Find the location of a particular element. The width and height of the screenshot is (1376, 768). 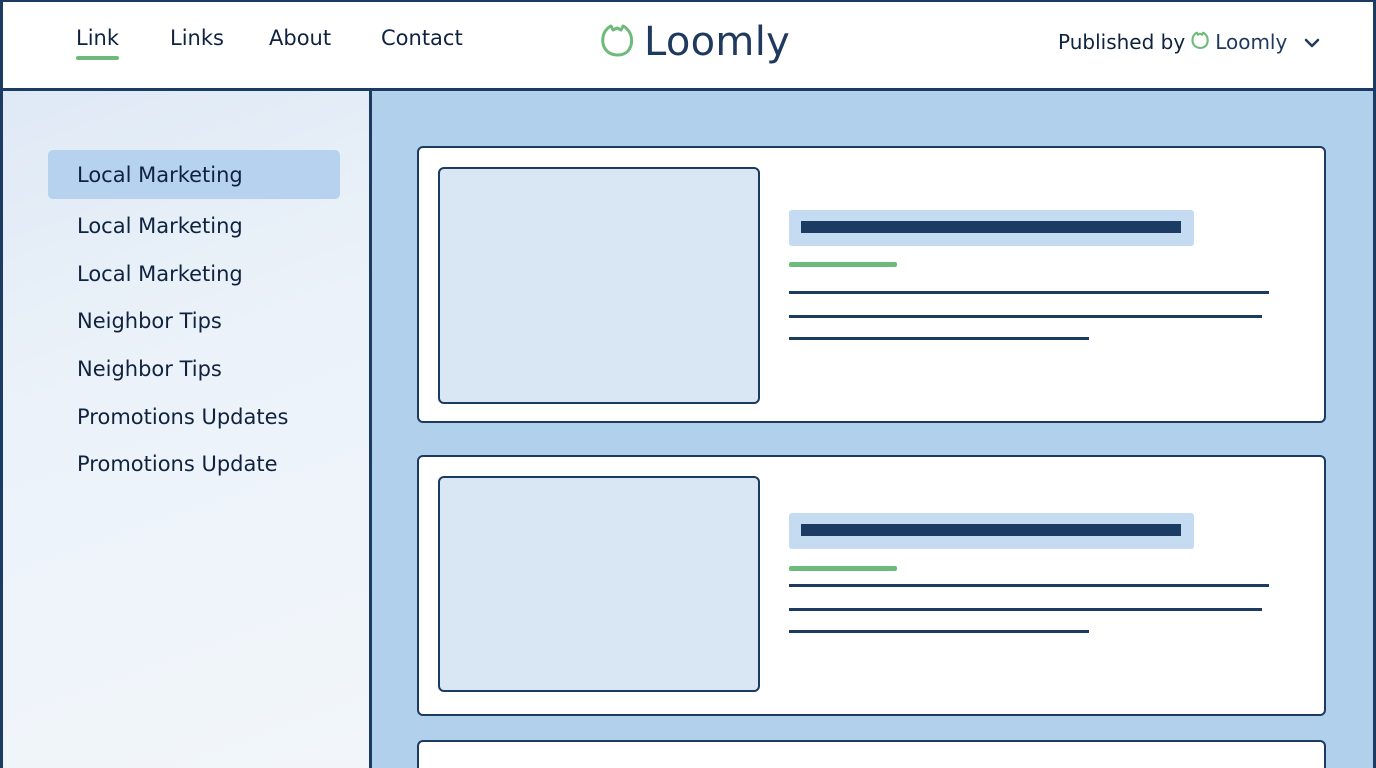

nav-link-label: Contact is located at coordinates (422, 38).